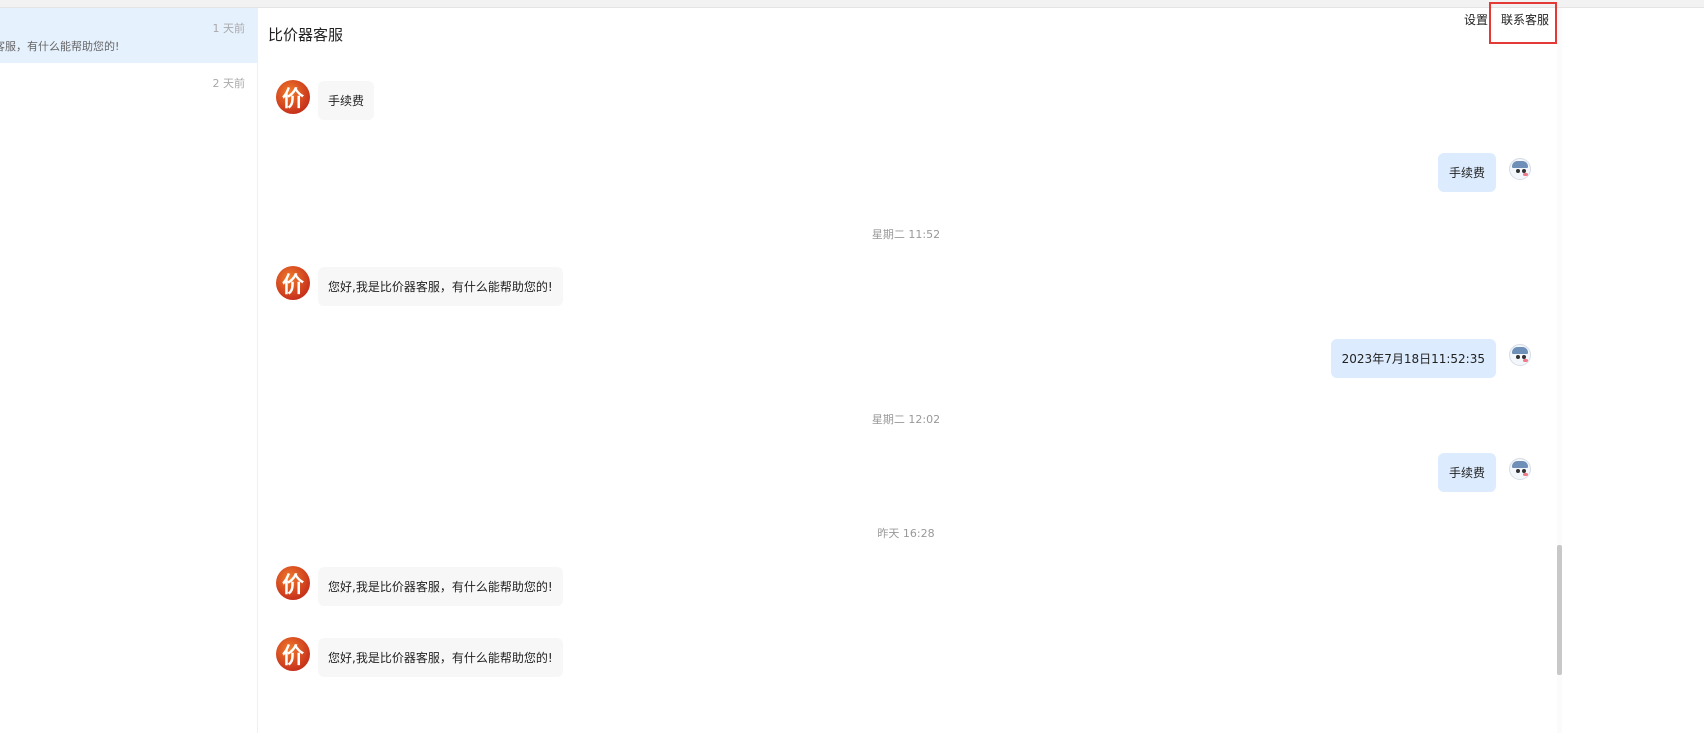 The image size is (1704, 733). Describe the element at coordinates (229, 28) in the screenshot. I see `conversation-time: 1 天前` at that location.